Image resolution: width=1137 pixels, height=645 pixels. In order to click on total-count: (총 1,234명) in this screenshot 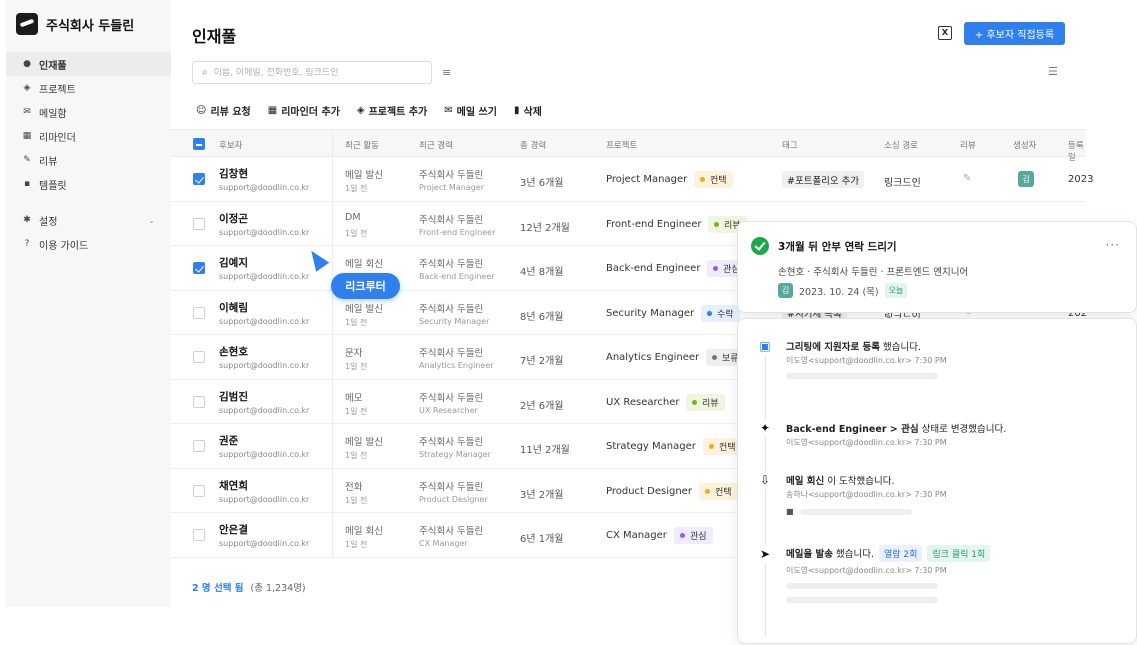, I will do `click(278, 588)`.